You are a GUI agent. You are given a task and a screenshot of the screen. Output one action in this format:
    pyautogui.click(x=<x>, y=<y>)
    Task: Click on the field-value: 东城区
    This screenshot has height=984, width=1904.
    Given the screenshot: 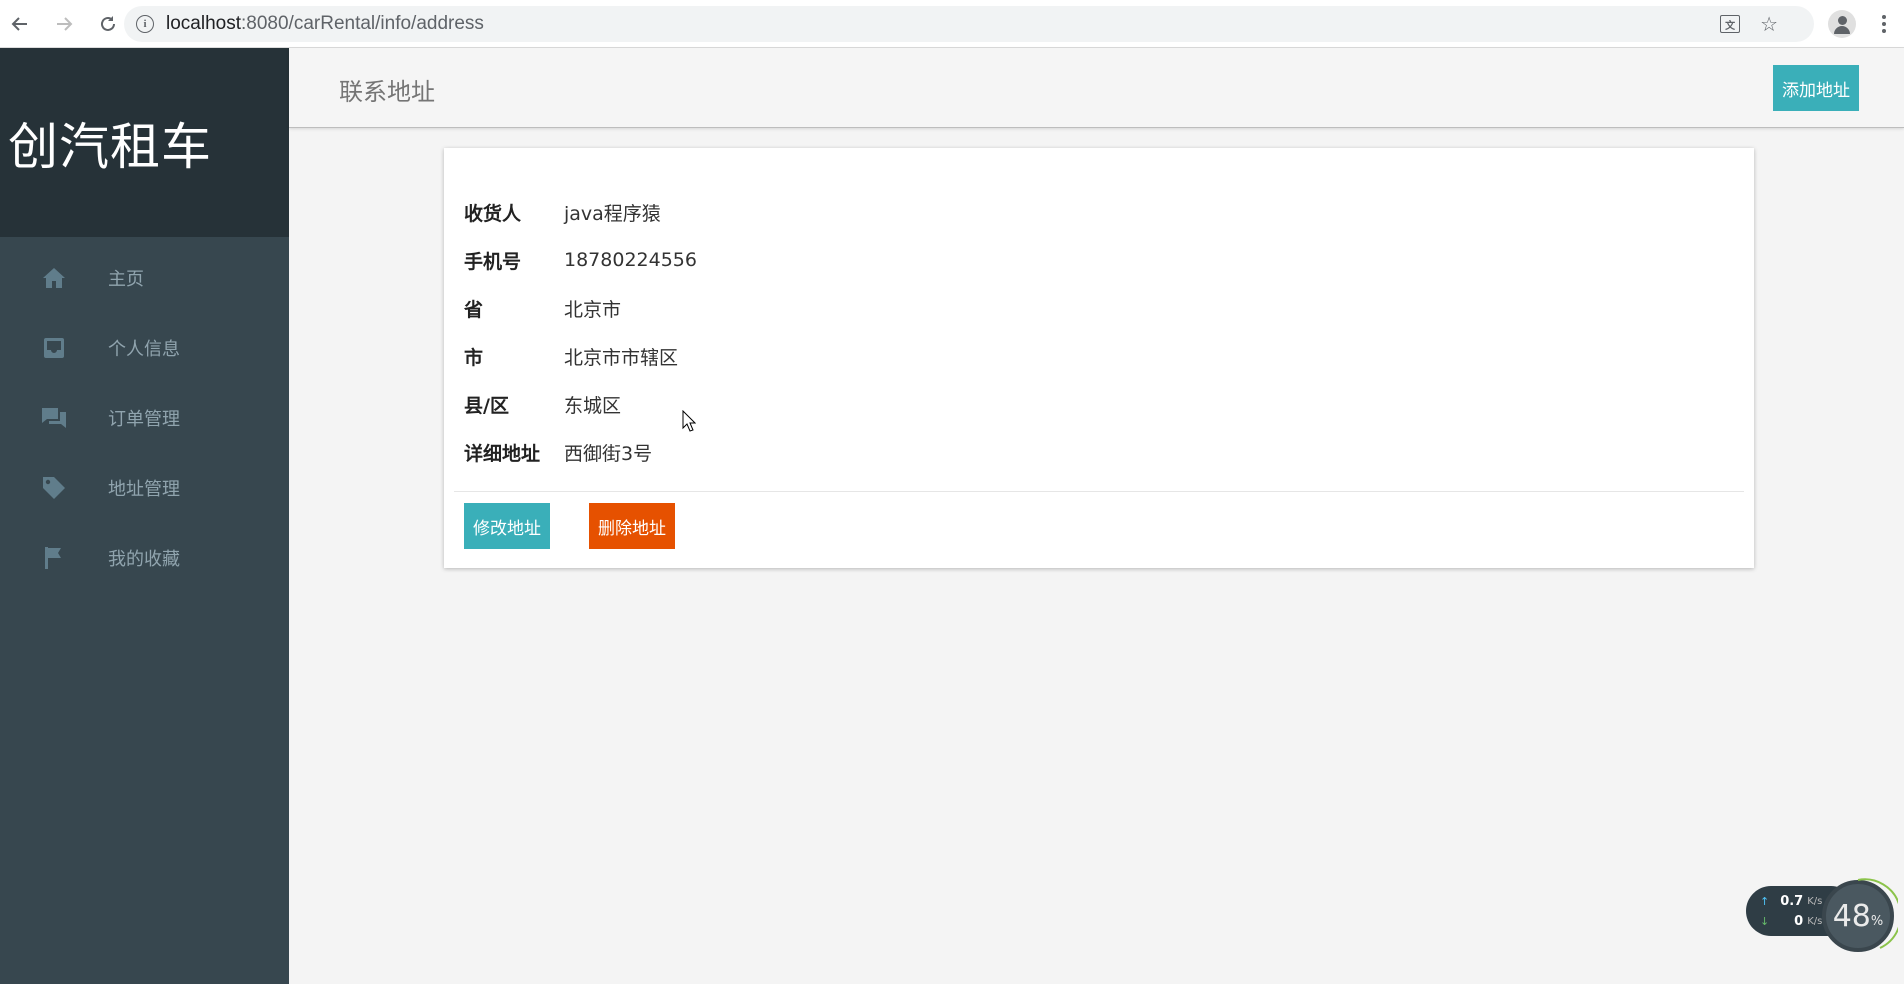 What is the action you would take?
    pyautogui.click(x=593, y=405)
    